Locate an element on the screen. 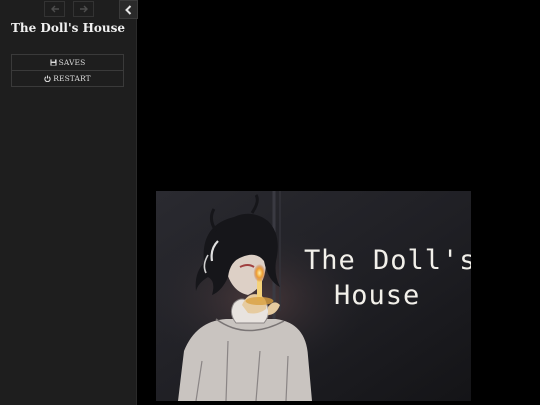 Image resolution: width=540 pixels, height=405 pixels. arrow-left-icon is located at coordinates (54, 9).